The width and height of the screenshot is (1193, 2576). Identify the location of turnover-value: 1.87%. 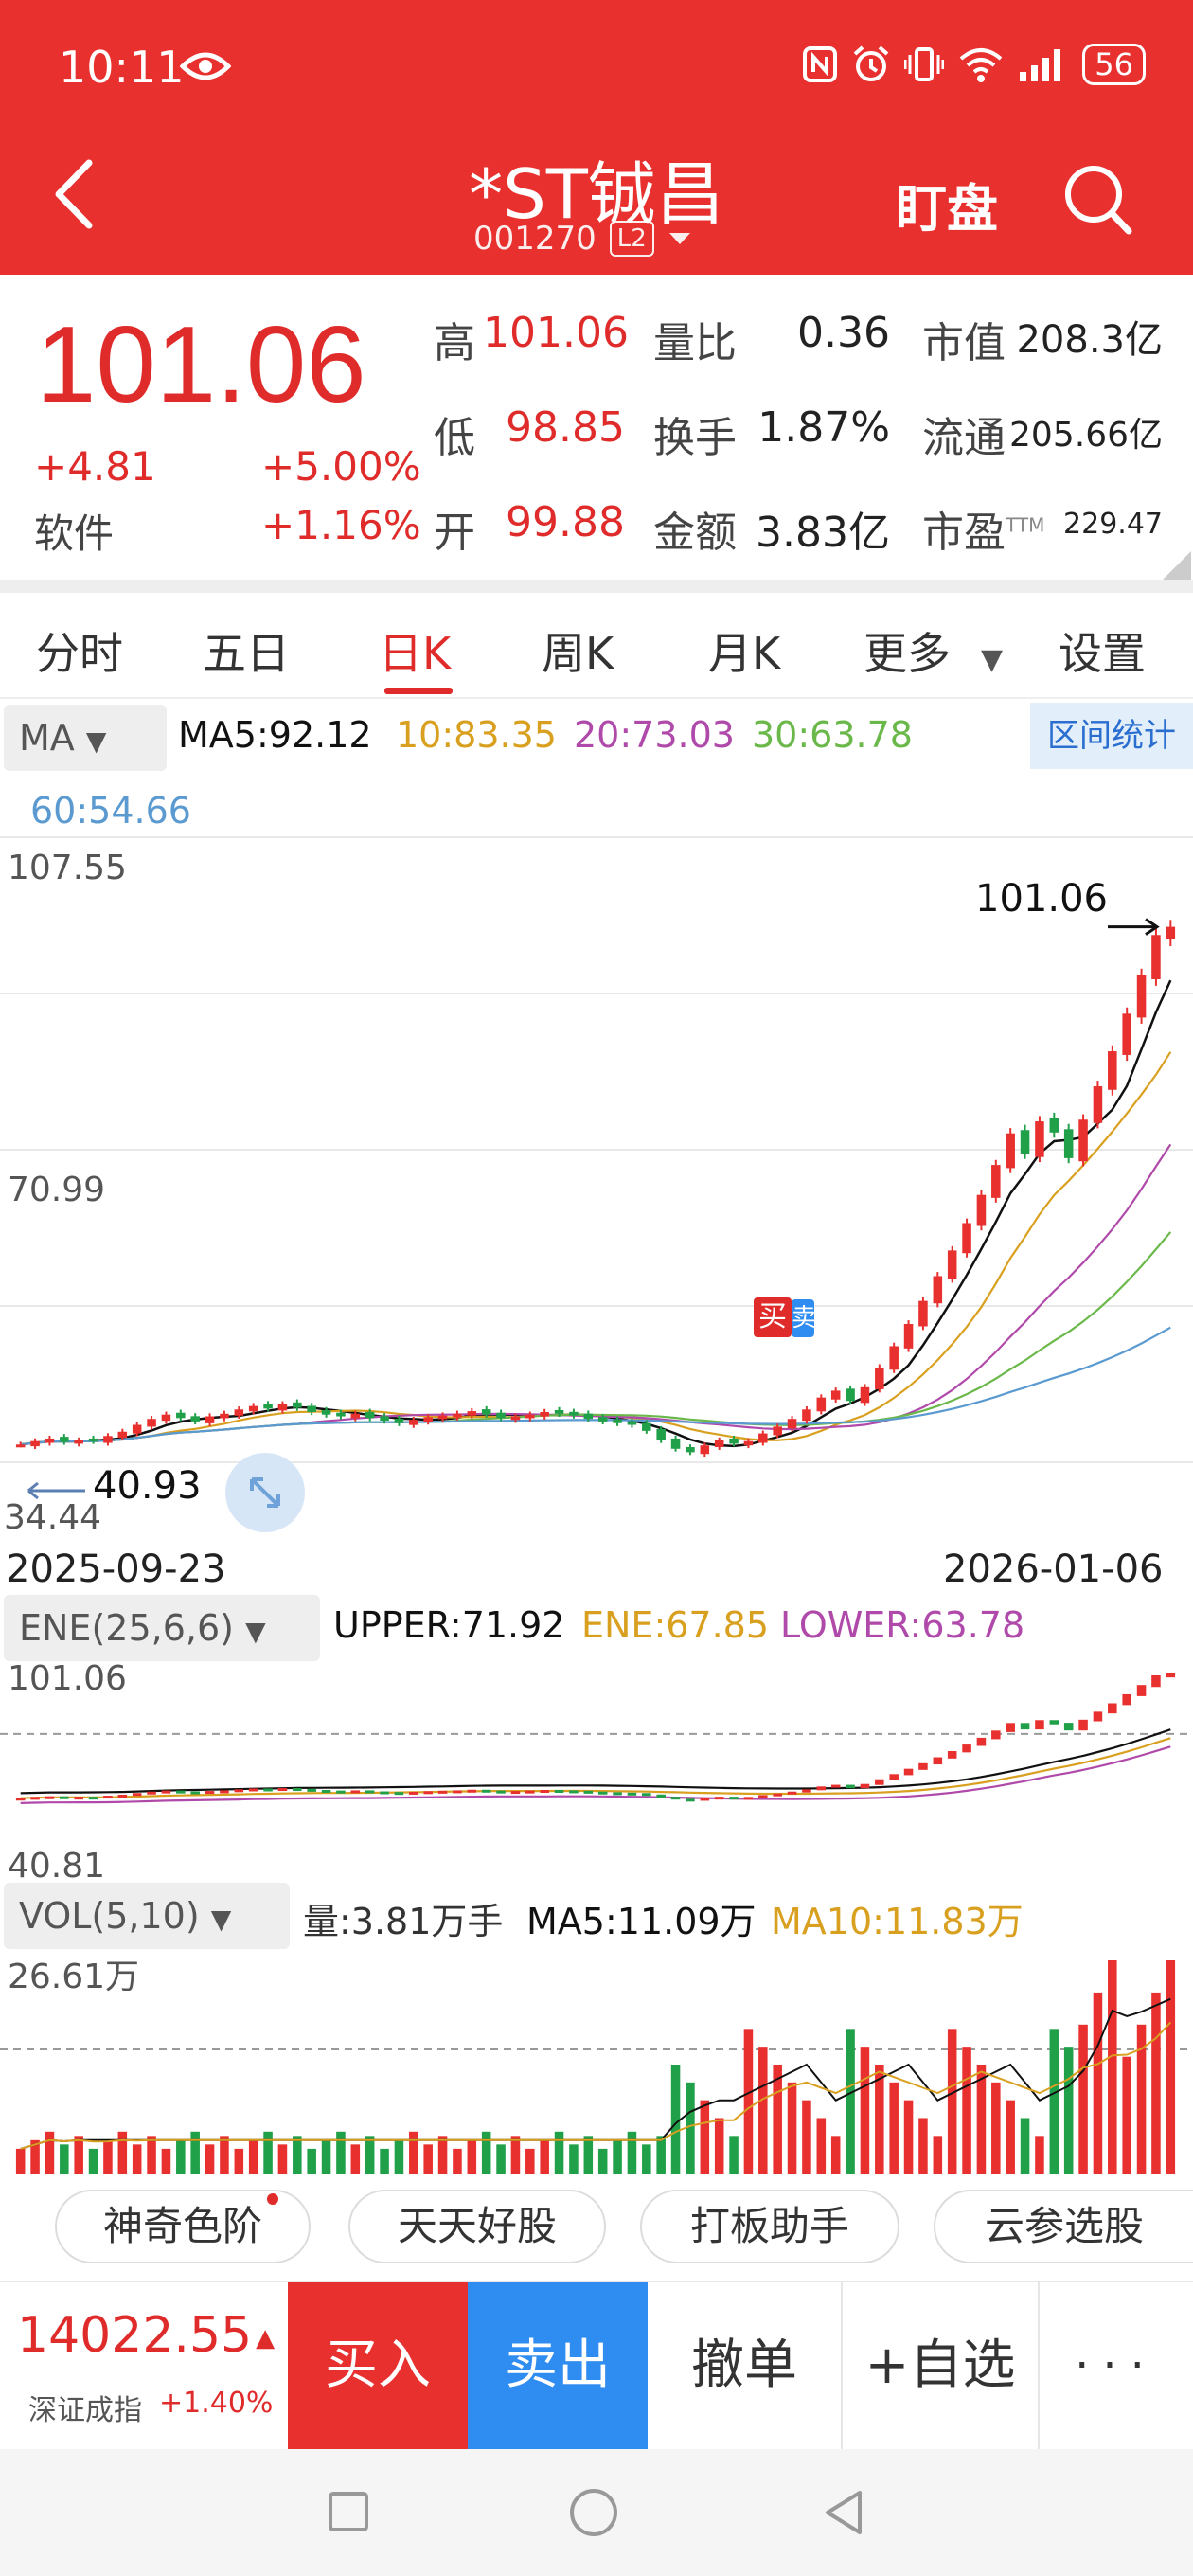
(823, 427).